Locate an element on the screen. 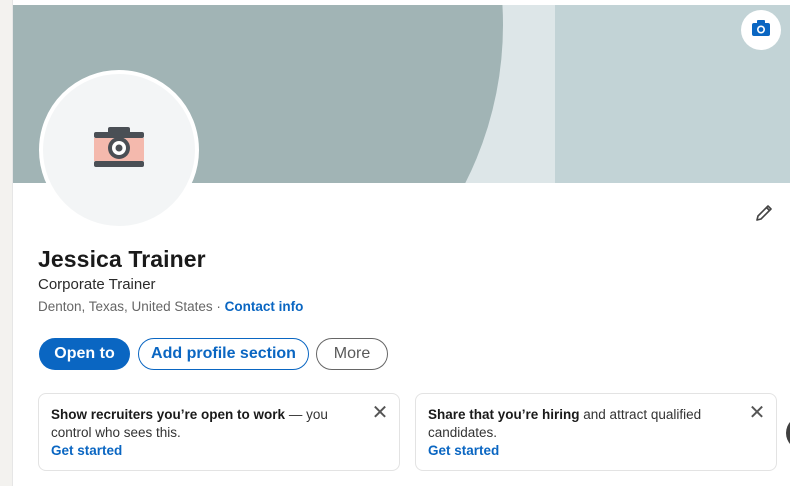 Image resolution: width=790 pixels, height=486 pixels. carousel-next-button: › is located at coordinates (788, 433).